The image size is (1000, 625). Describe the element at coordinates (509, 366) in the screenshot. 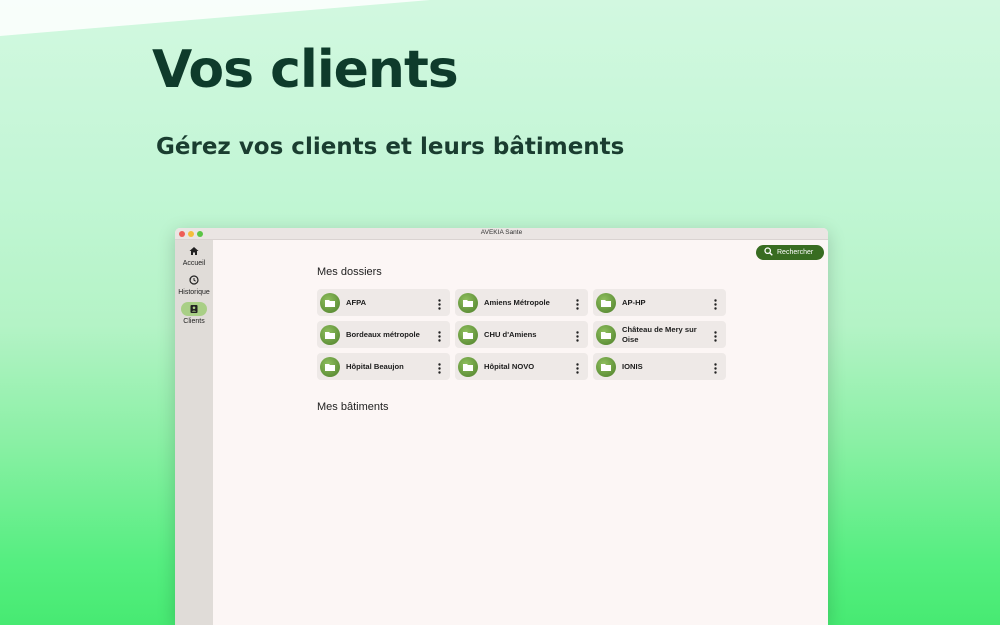

I see `folder-name: Hôpital NOVO` at that location.